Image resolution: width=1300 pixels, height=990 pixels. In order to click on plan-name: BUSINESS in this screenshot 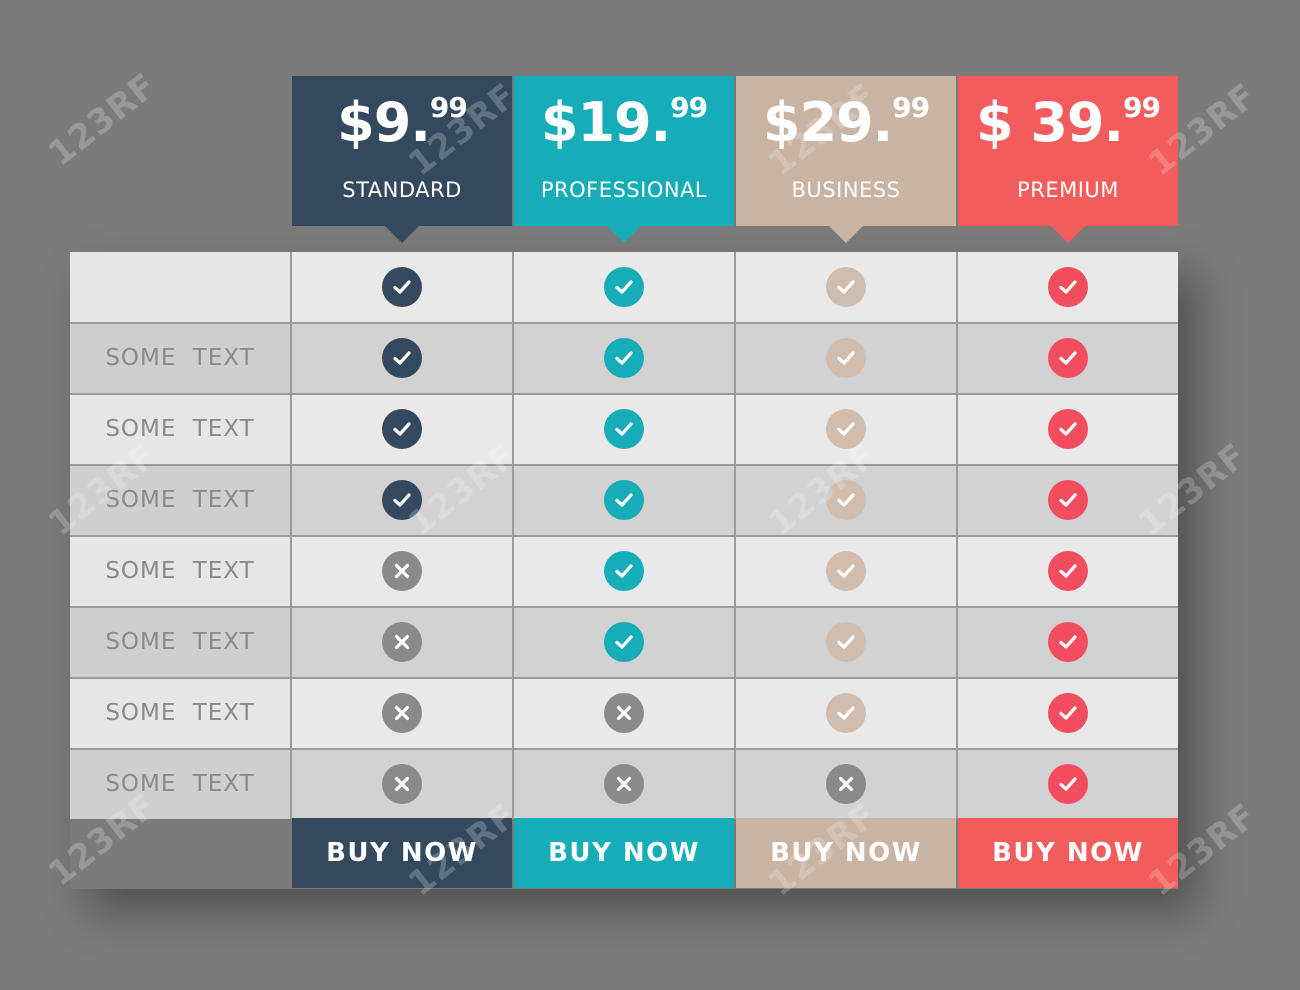, I will do `click(846, 190)`.